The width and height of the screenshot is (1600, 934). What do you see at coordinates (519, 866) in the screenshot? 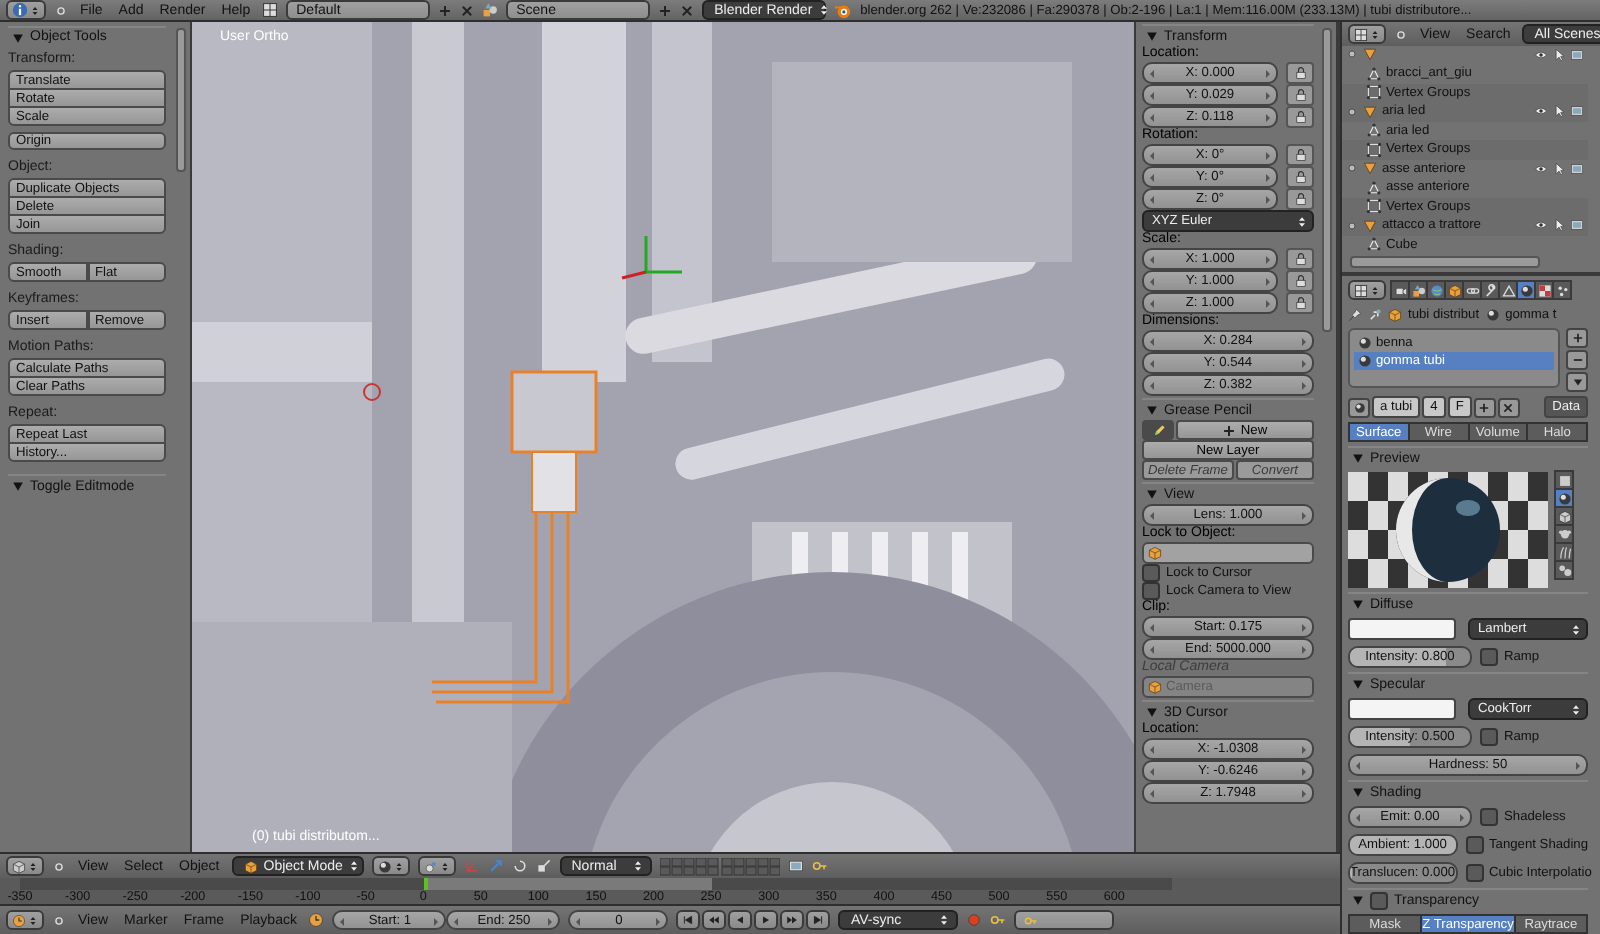
I see `rotate-icon` at bounding box center [519, 866].